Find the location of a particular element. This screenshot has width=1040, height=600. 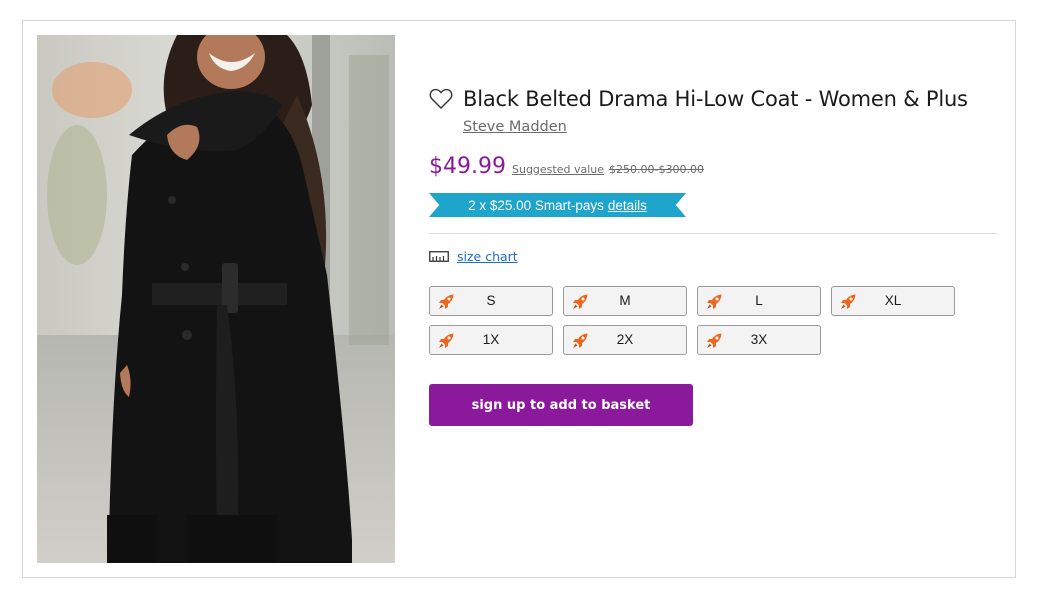

size-button-3x: 3X is located at coordinates (759, 340).